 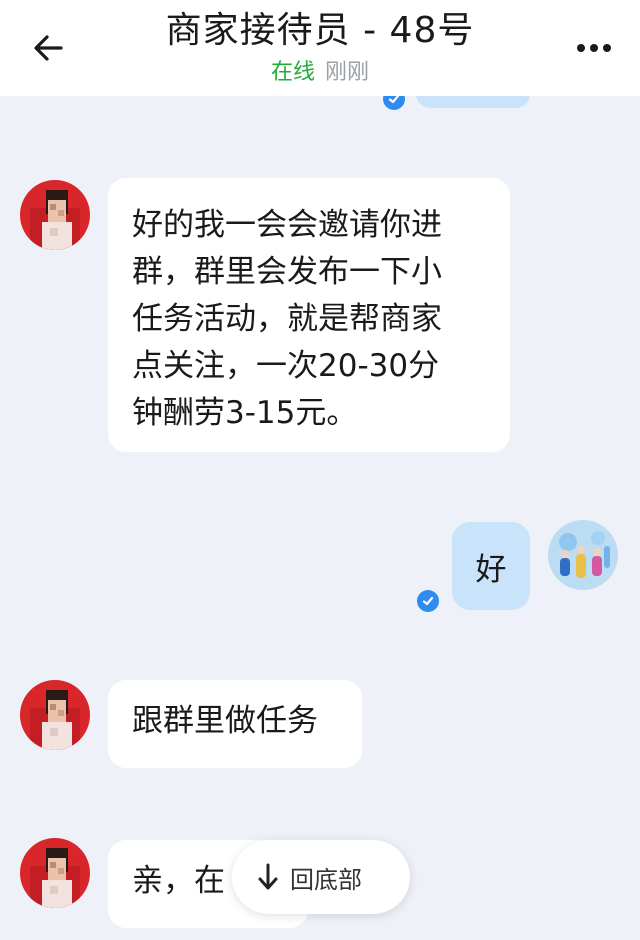 What do you see at coordinates (225, 721) in the screenshot?
I see `message-text: 跟群里做任务` at bounding box center [225, 721].